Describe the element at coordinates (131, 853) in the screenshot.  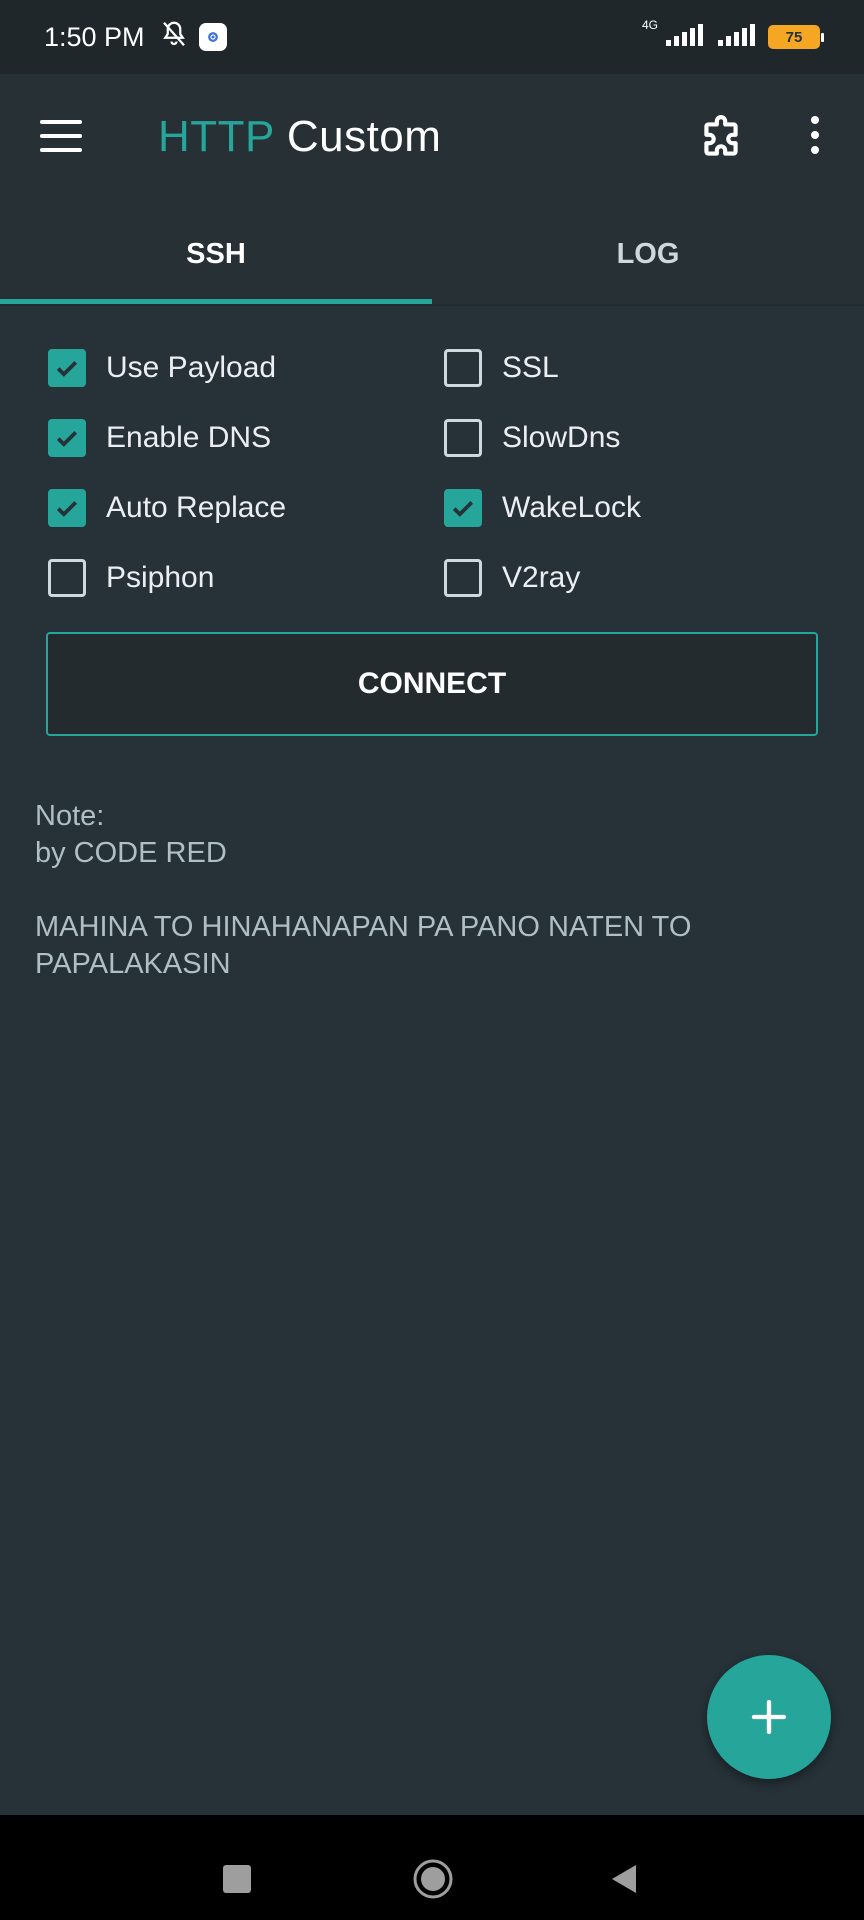
I see `note-author: by CODE RED` at that location.